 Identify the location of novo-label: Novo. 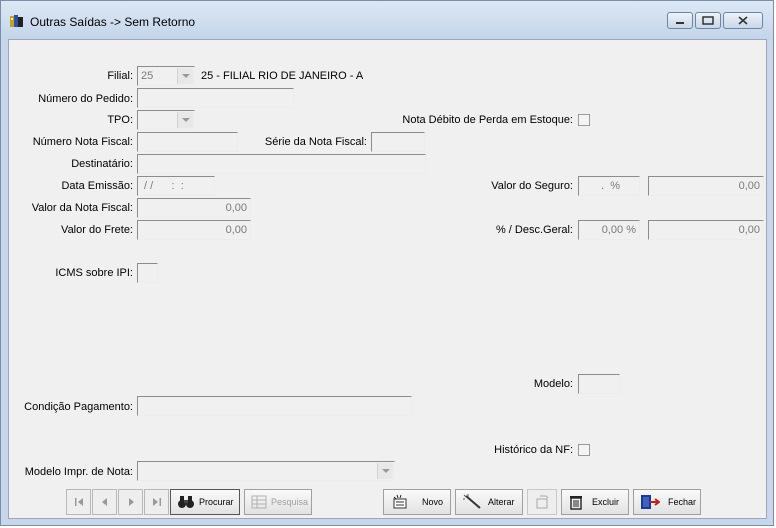
(433, 502).